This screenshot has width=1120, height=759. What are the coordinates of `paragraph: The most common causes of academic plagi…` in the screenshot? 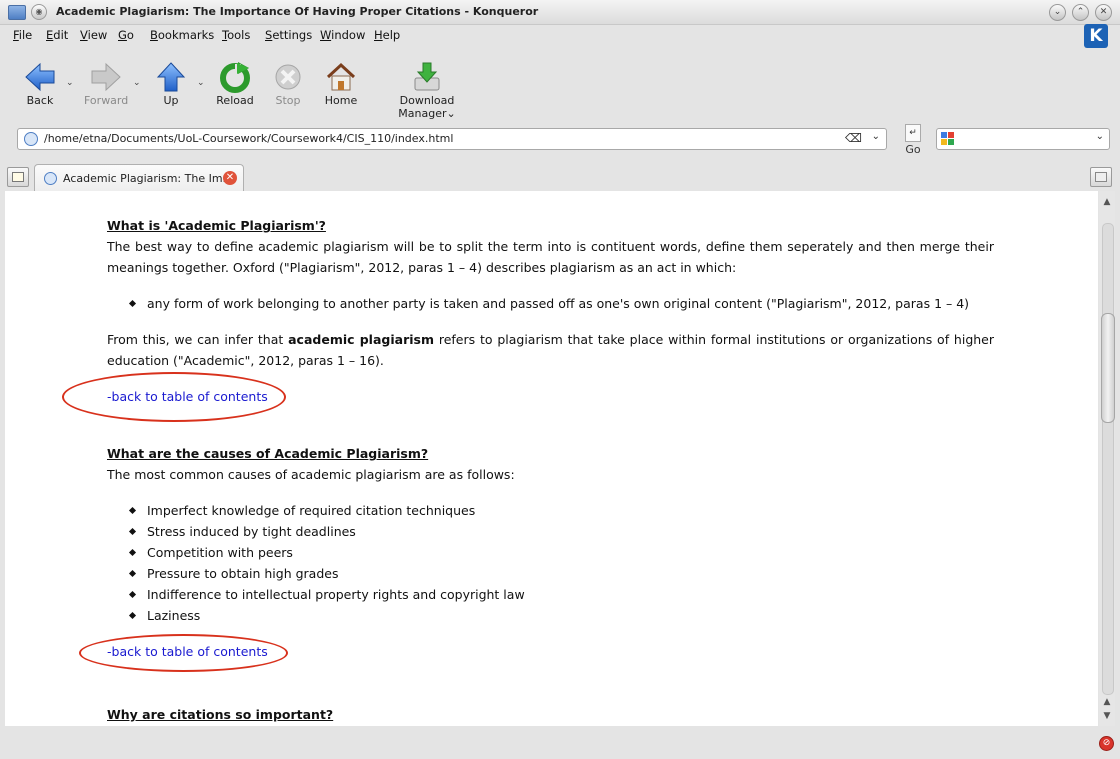 It's located at (311, 474).